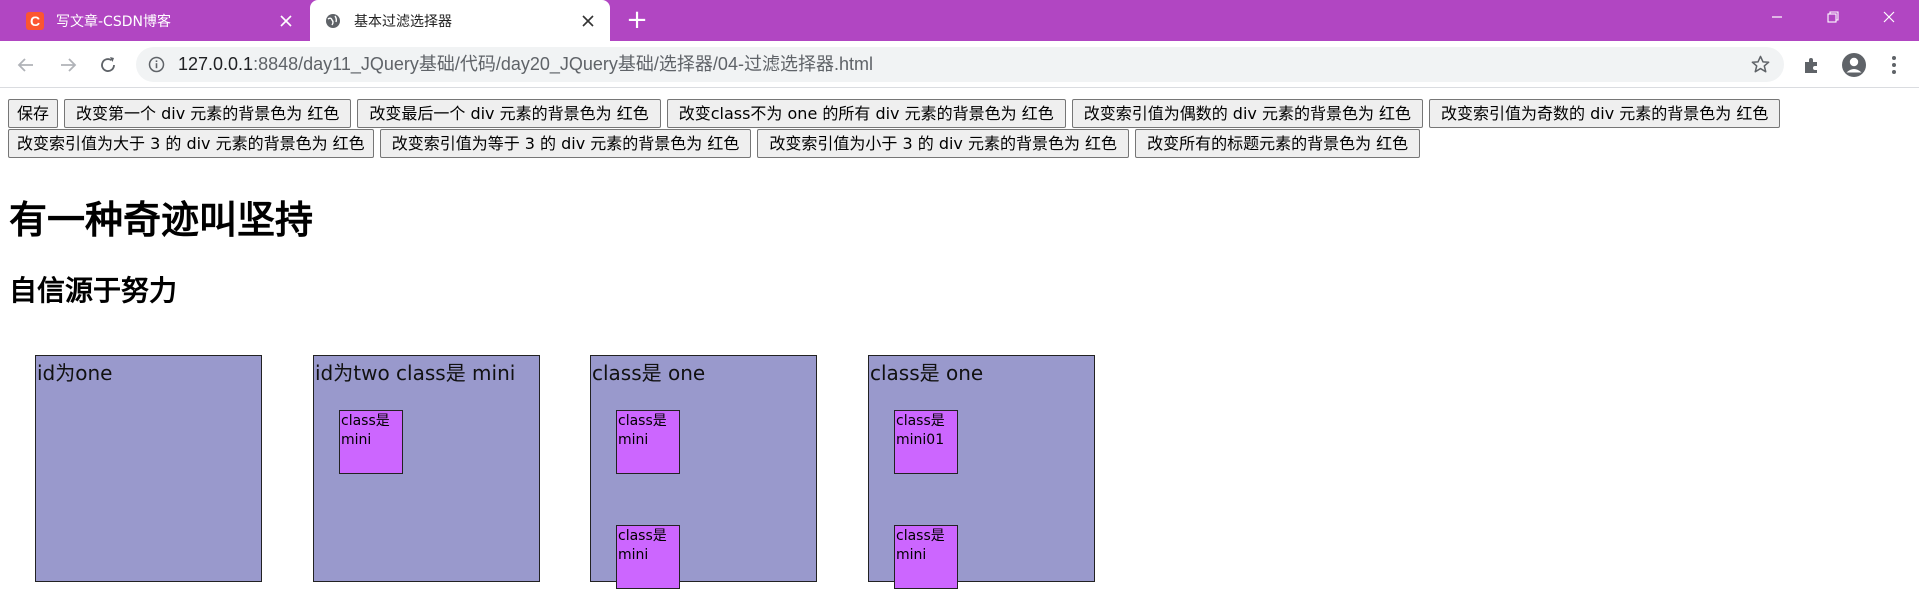  What do you see at coordinates (637, 21) in the screenshot?
I see `new-tab-button: +` at bounding box center [637, 21].